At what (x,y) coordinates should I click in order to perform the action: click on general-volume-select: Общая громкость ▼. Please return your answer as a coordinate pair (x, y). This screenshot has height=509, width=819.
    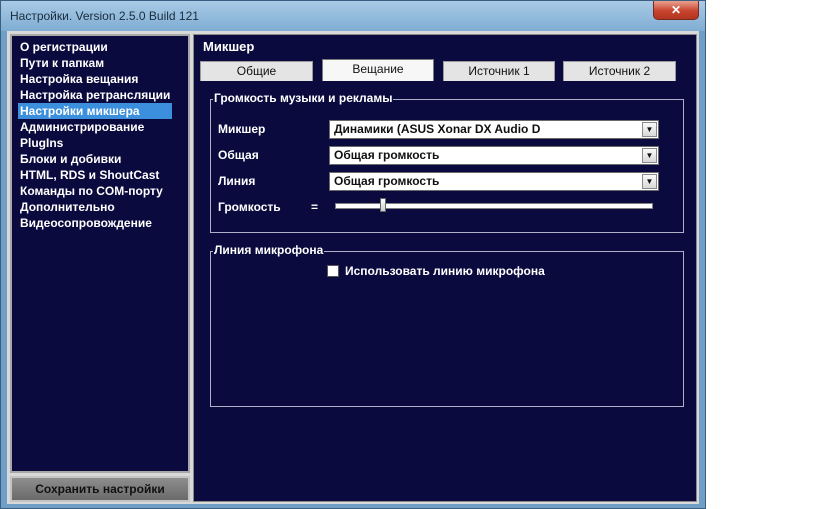
    Looking at the image, I should click on (494, 155).